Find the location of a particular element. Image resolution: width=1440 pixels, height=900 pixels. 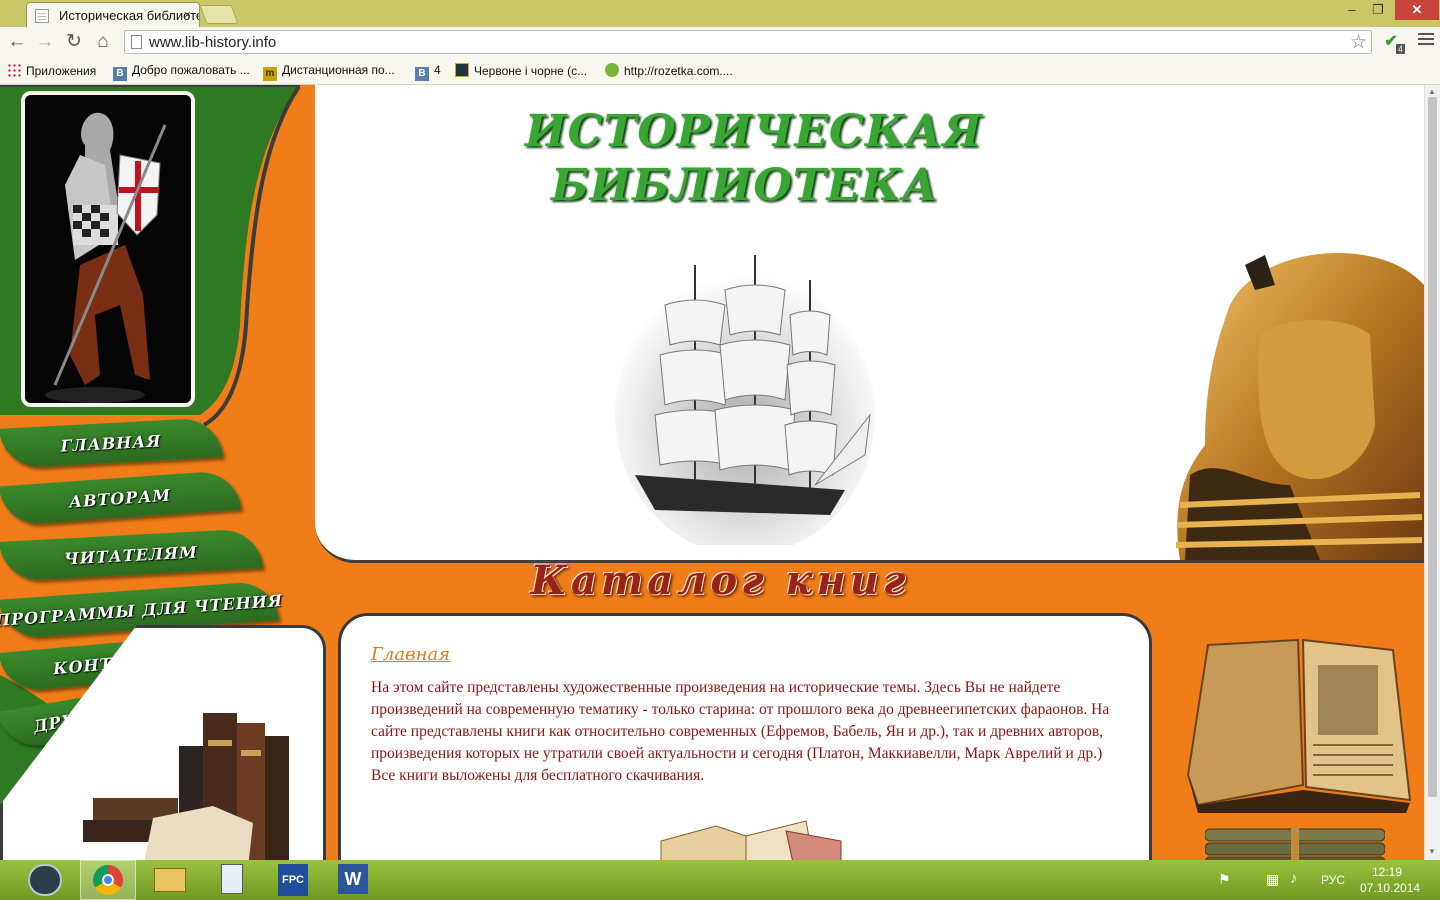

browser-tab: Историческая библиотек × is located at coordinates (113, 15).